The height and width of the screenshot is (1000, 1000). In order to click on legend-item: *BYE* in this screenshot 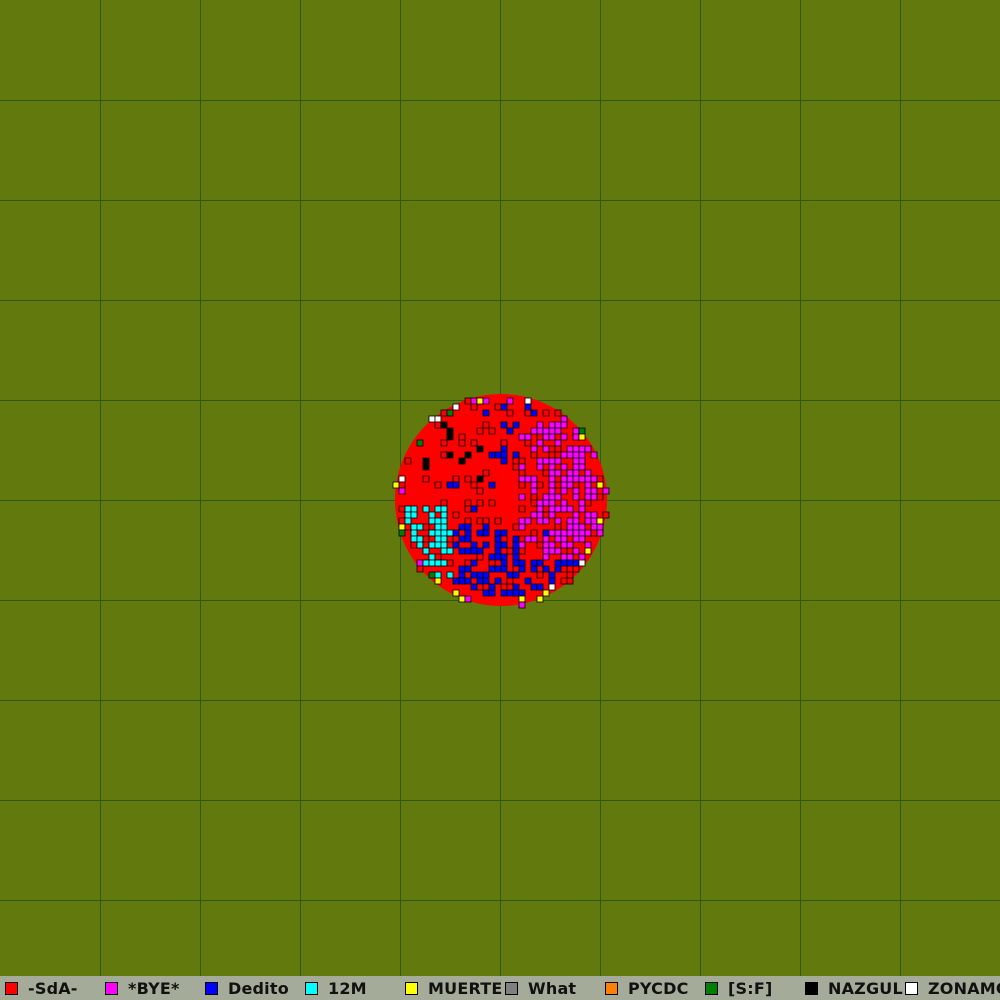, I will do `click(140, 988)`.